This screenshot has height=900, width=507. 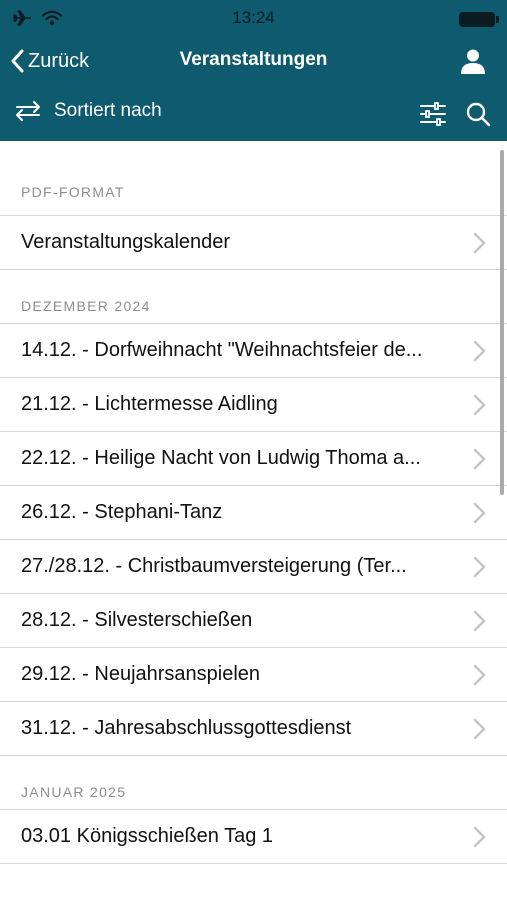 What do you see at coordinates (253, 61) in the screenshot?
I see `nav-bar: Zurück Veranstaltungen` at bounding box center [253, 61].